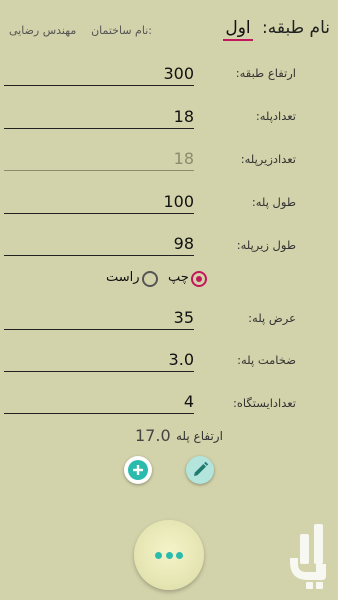  What do you see at coordinates (121, 30) in the screenshot?
I see `building-name-label: نام ساختمان:` at bounding box center [121, 30].